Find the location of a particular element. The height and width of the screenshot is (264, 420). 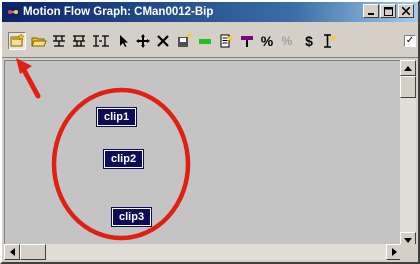

vertical-scrollbar is located at coordinates (408, 154).